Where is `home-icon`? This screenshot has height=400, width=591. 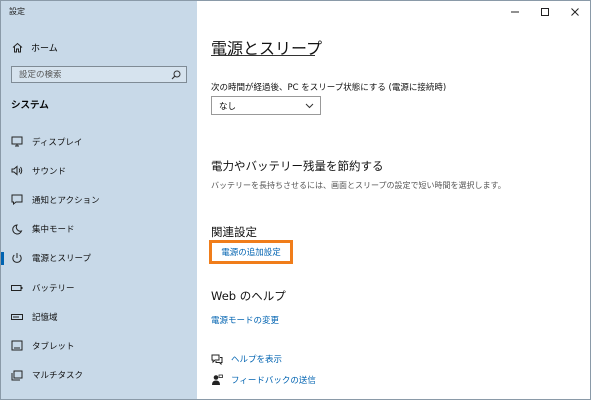
home-icon is located at coordinates (17, 47).